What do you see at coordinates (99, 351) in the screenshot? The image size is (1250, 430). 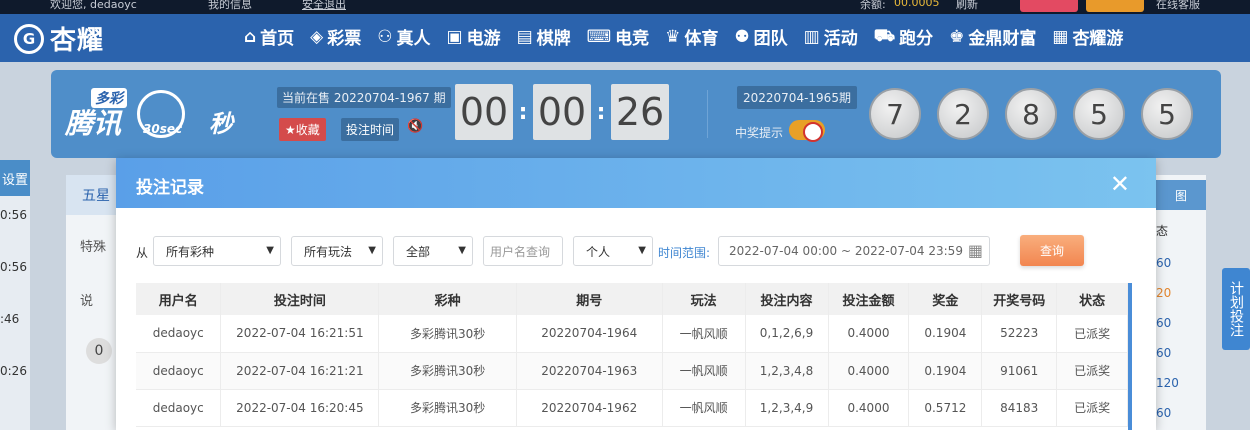 I see `zero-ball: 0` at bounding box center [99, 351].